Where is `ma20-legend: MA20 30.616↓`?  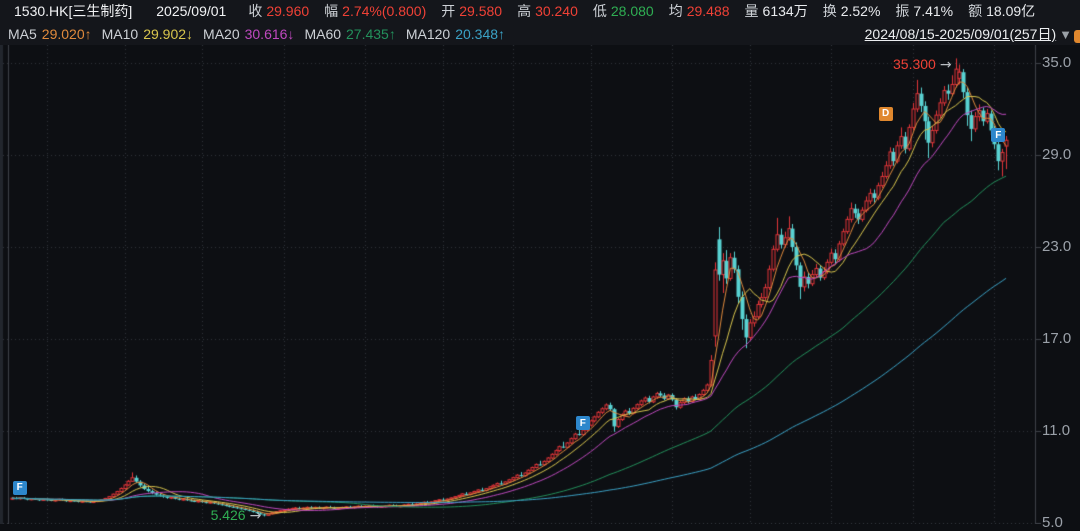
ma20-legend: MA20 30.616↓ is located at coordinates (249, 33).